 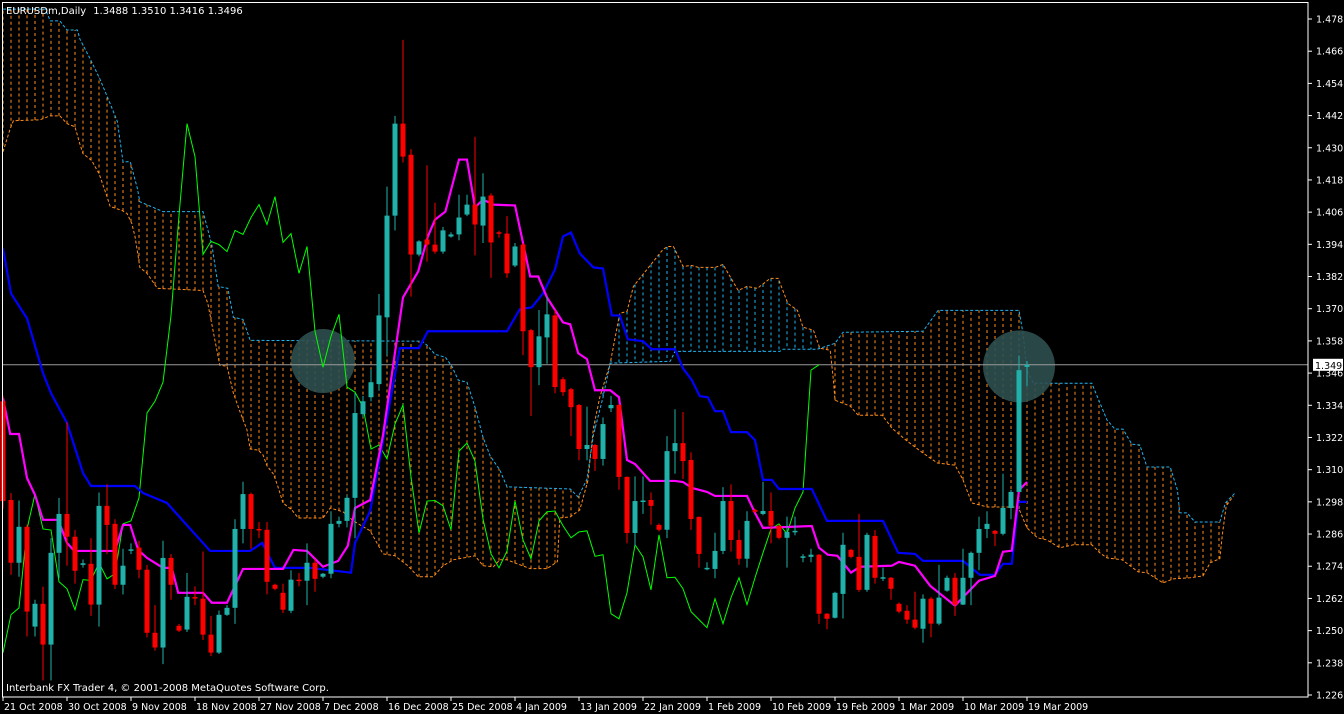 I want to click on ohlc-label: 1.3488 1.3510 1.3416 1.3496, so click(x=168, y=11).